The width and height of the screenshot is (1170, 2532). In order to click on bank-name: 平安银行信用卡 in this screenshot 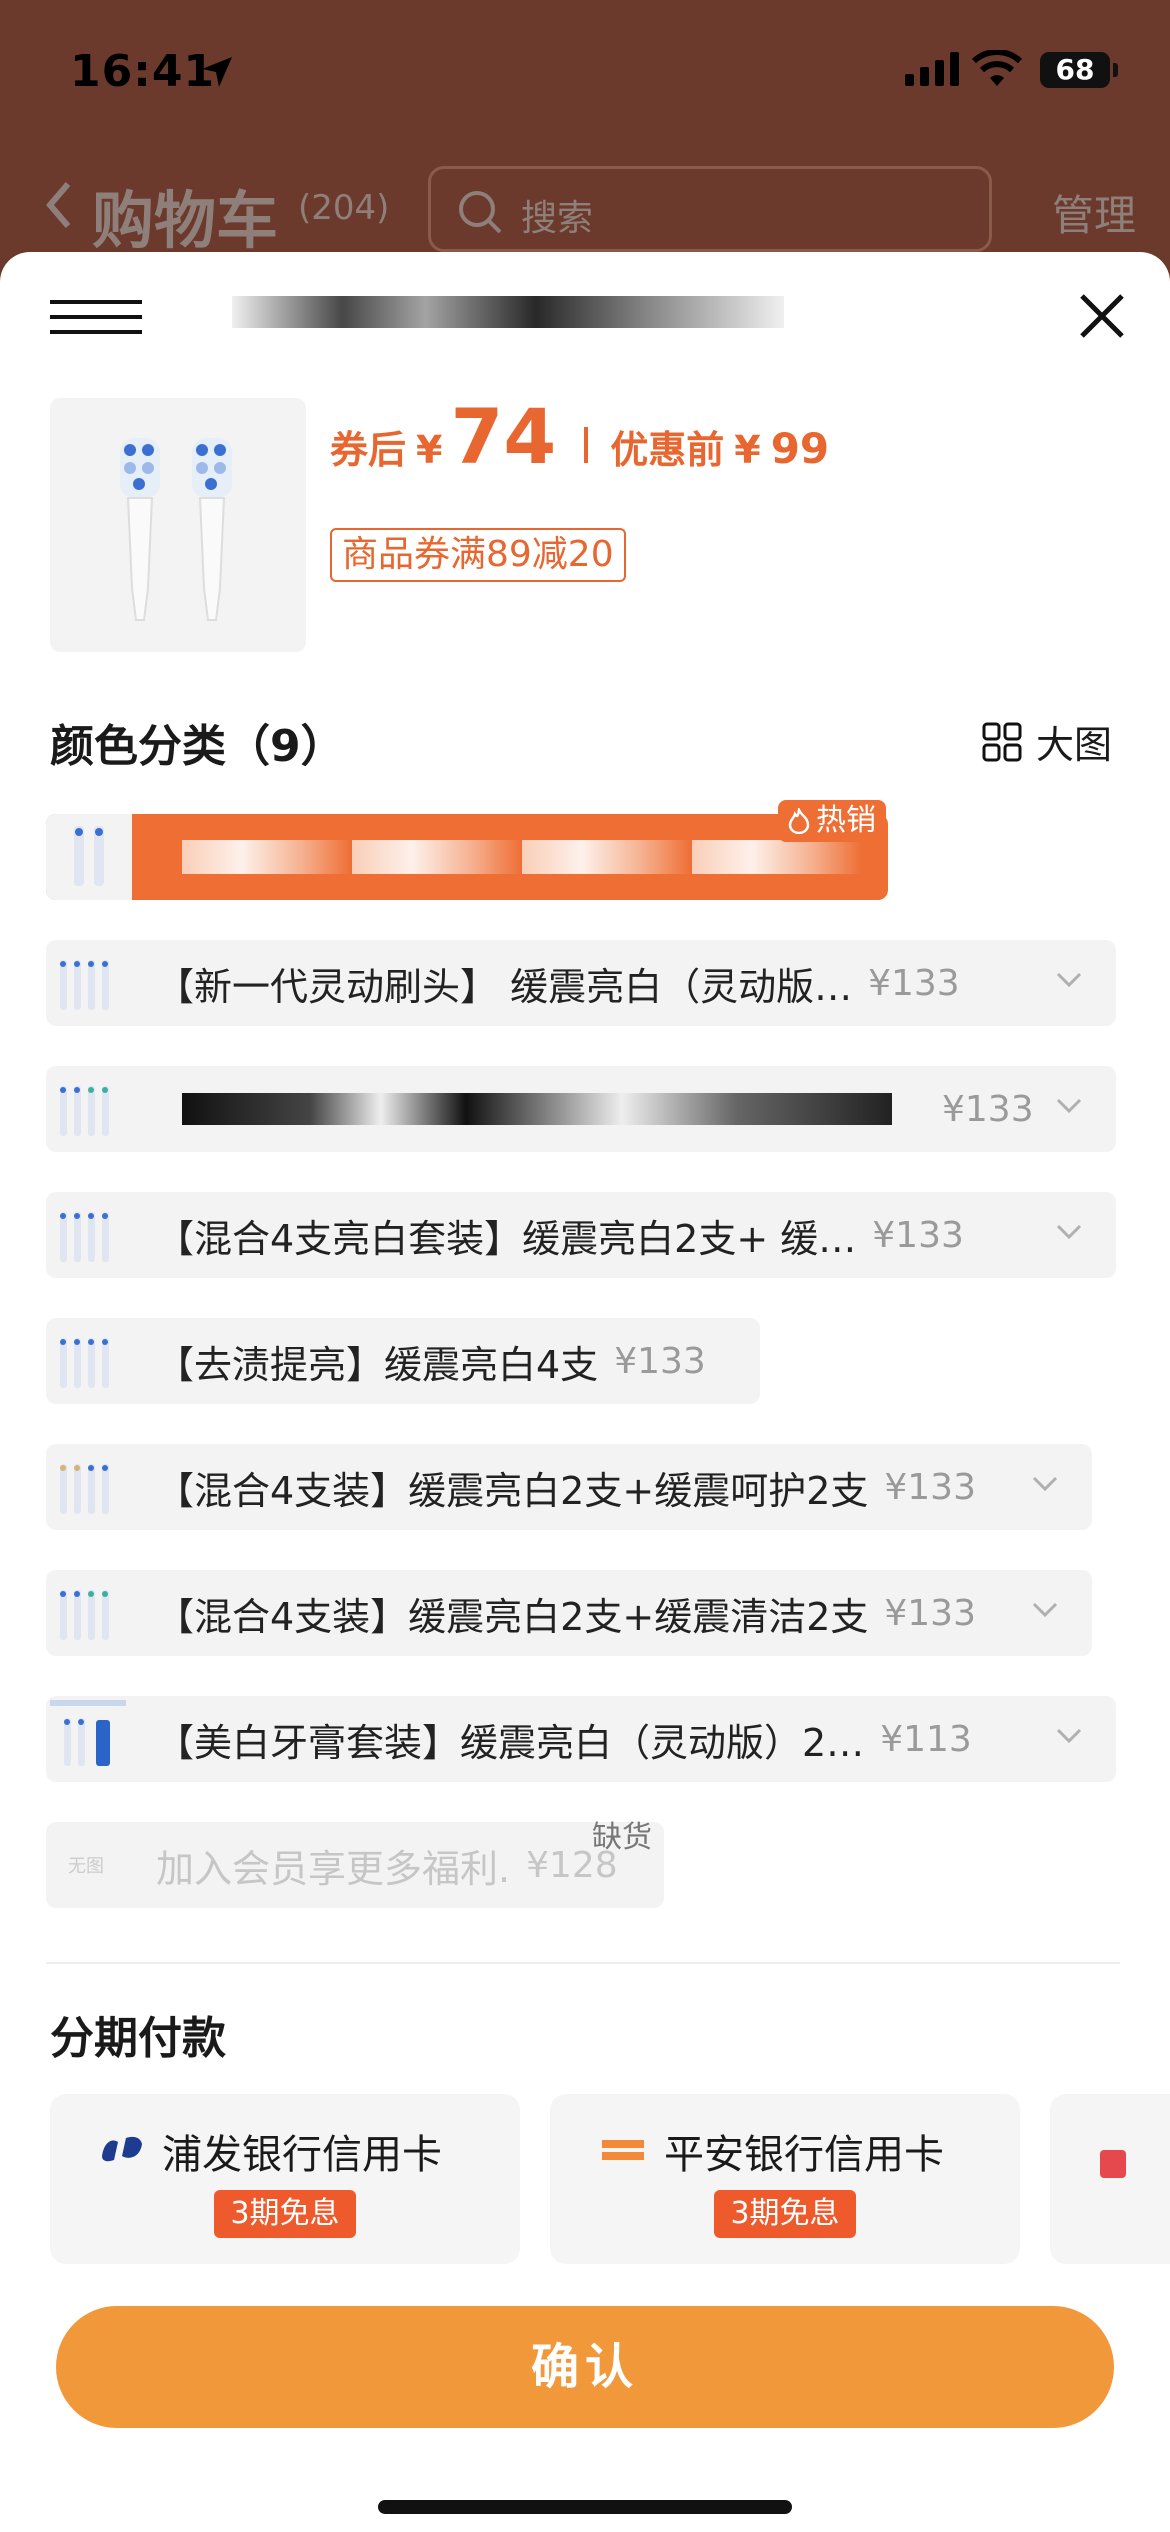, I will do `click(804, 2155)`.